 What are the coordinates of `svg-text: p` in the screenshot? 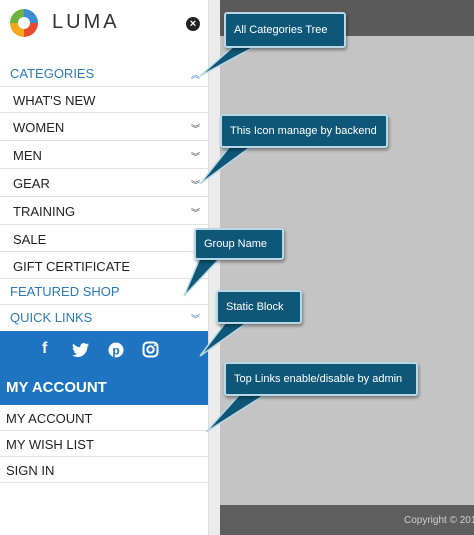 It's located at (115, 351).